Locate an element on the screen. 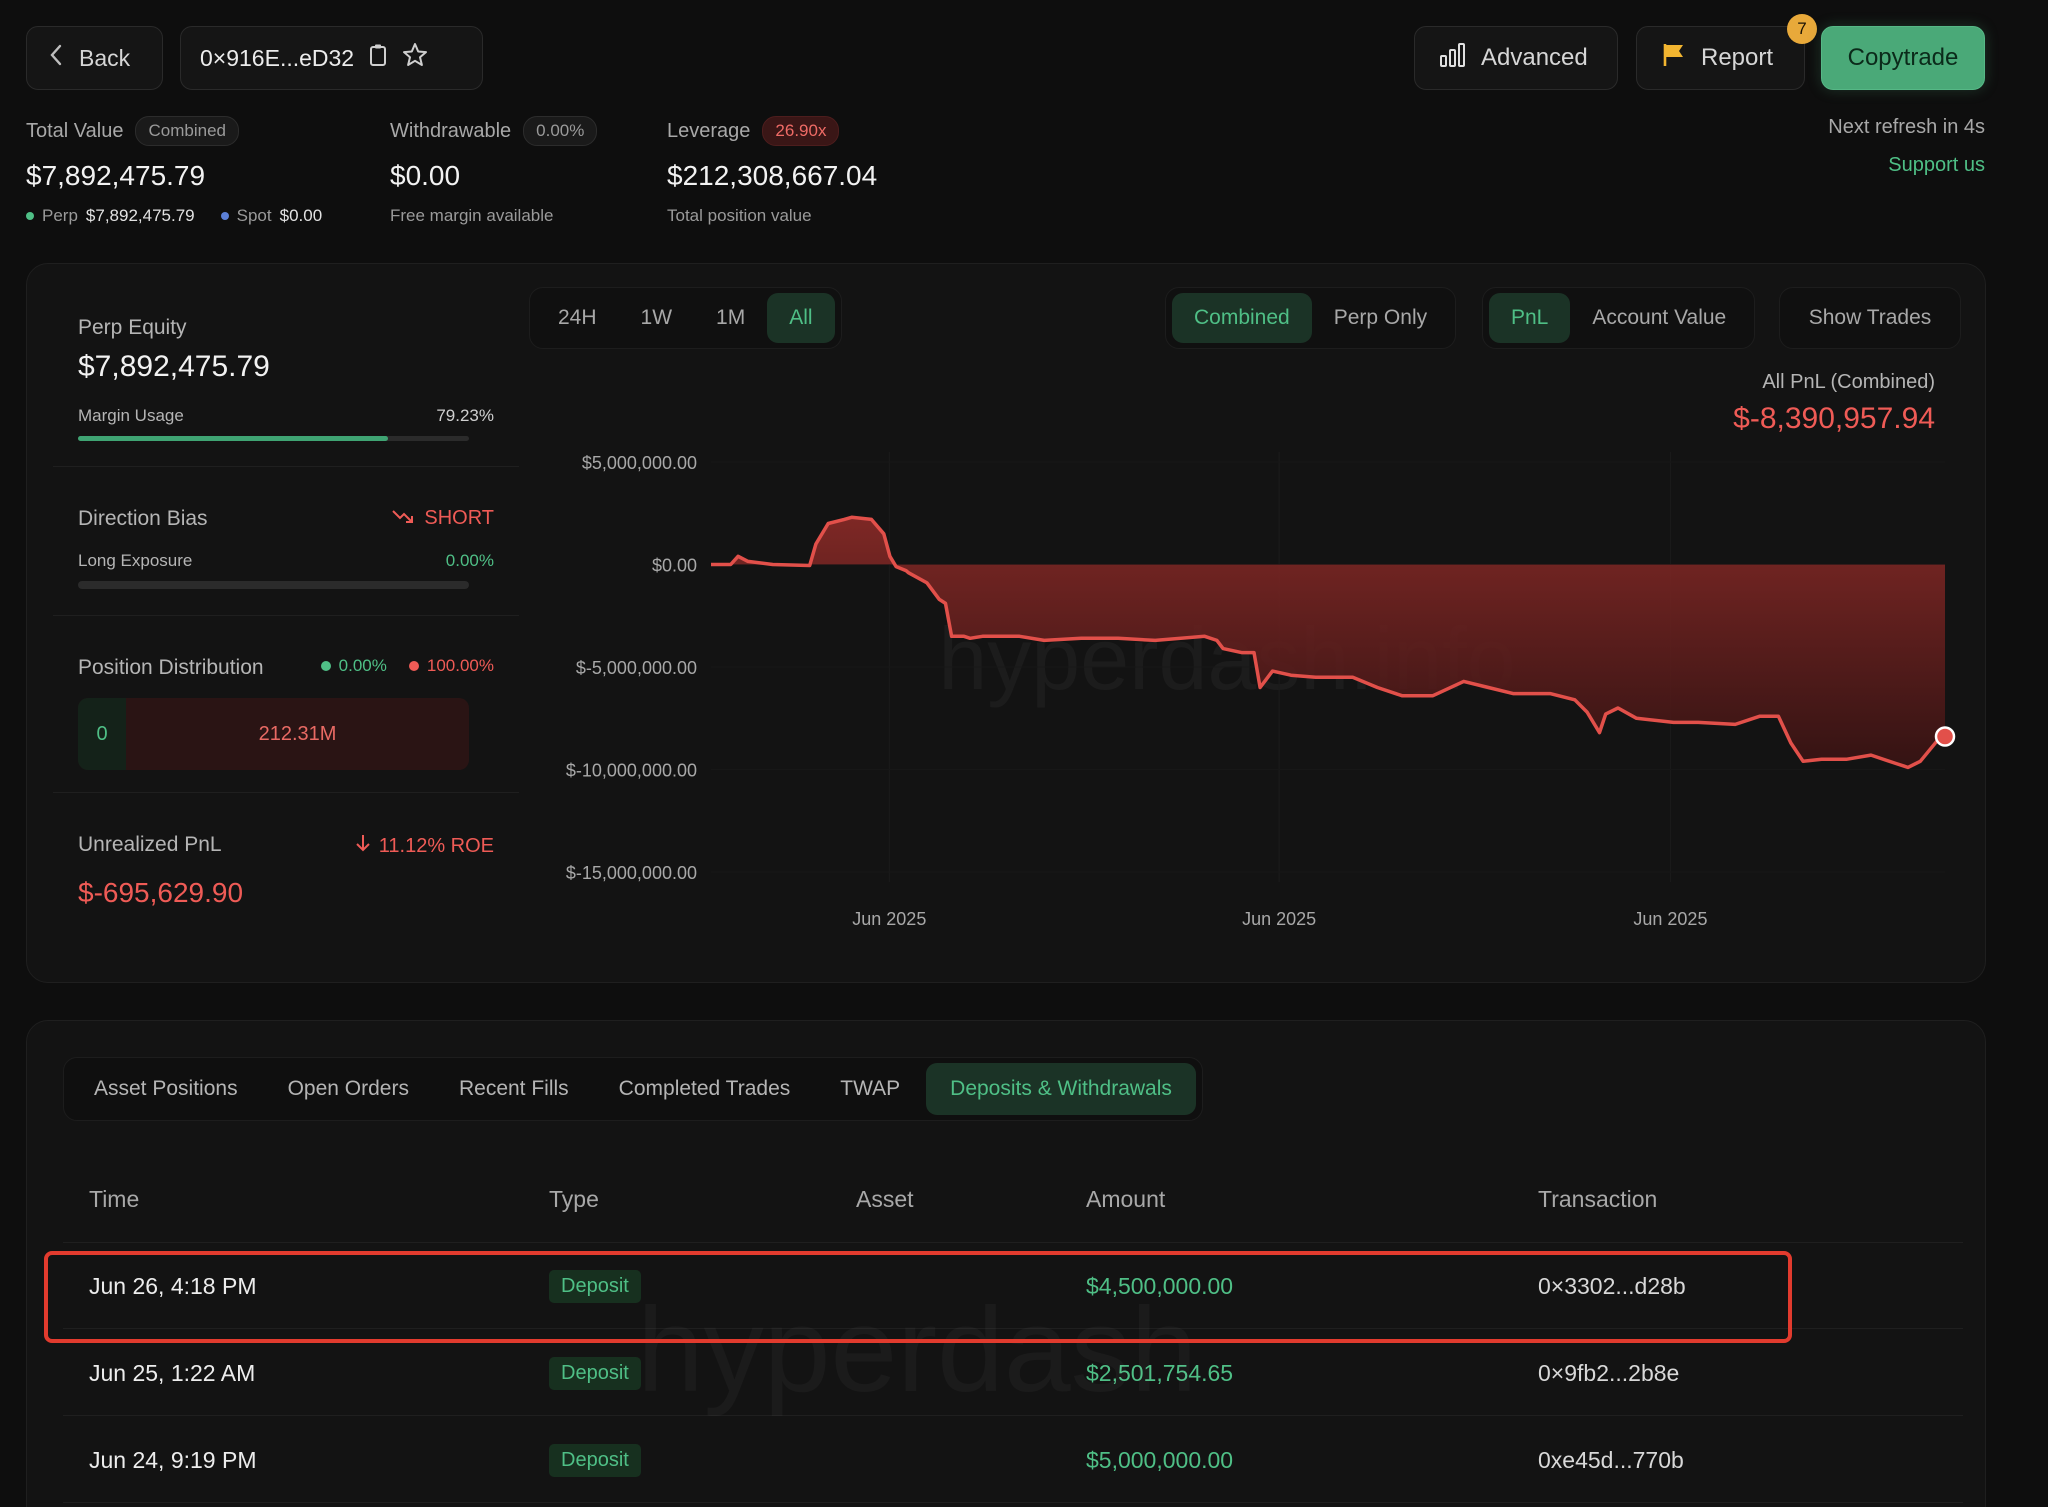 The image size is (2048, 1507). row-time-cell: Jun 26, 4:18 PM is located at coordinates (173, 1286).